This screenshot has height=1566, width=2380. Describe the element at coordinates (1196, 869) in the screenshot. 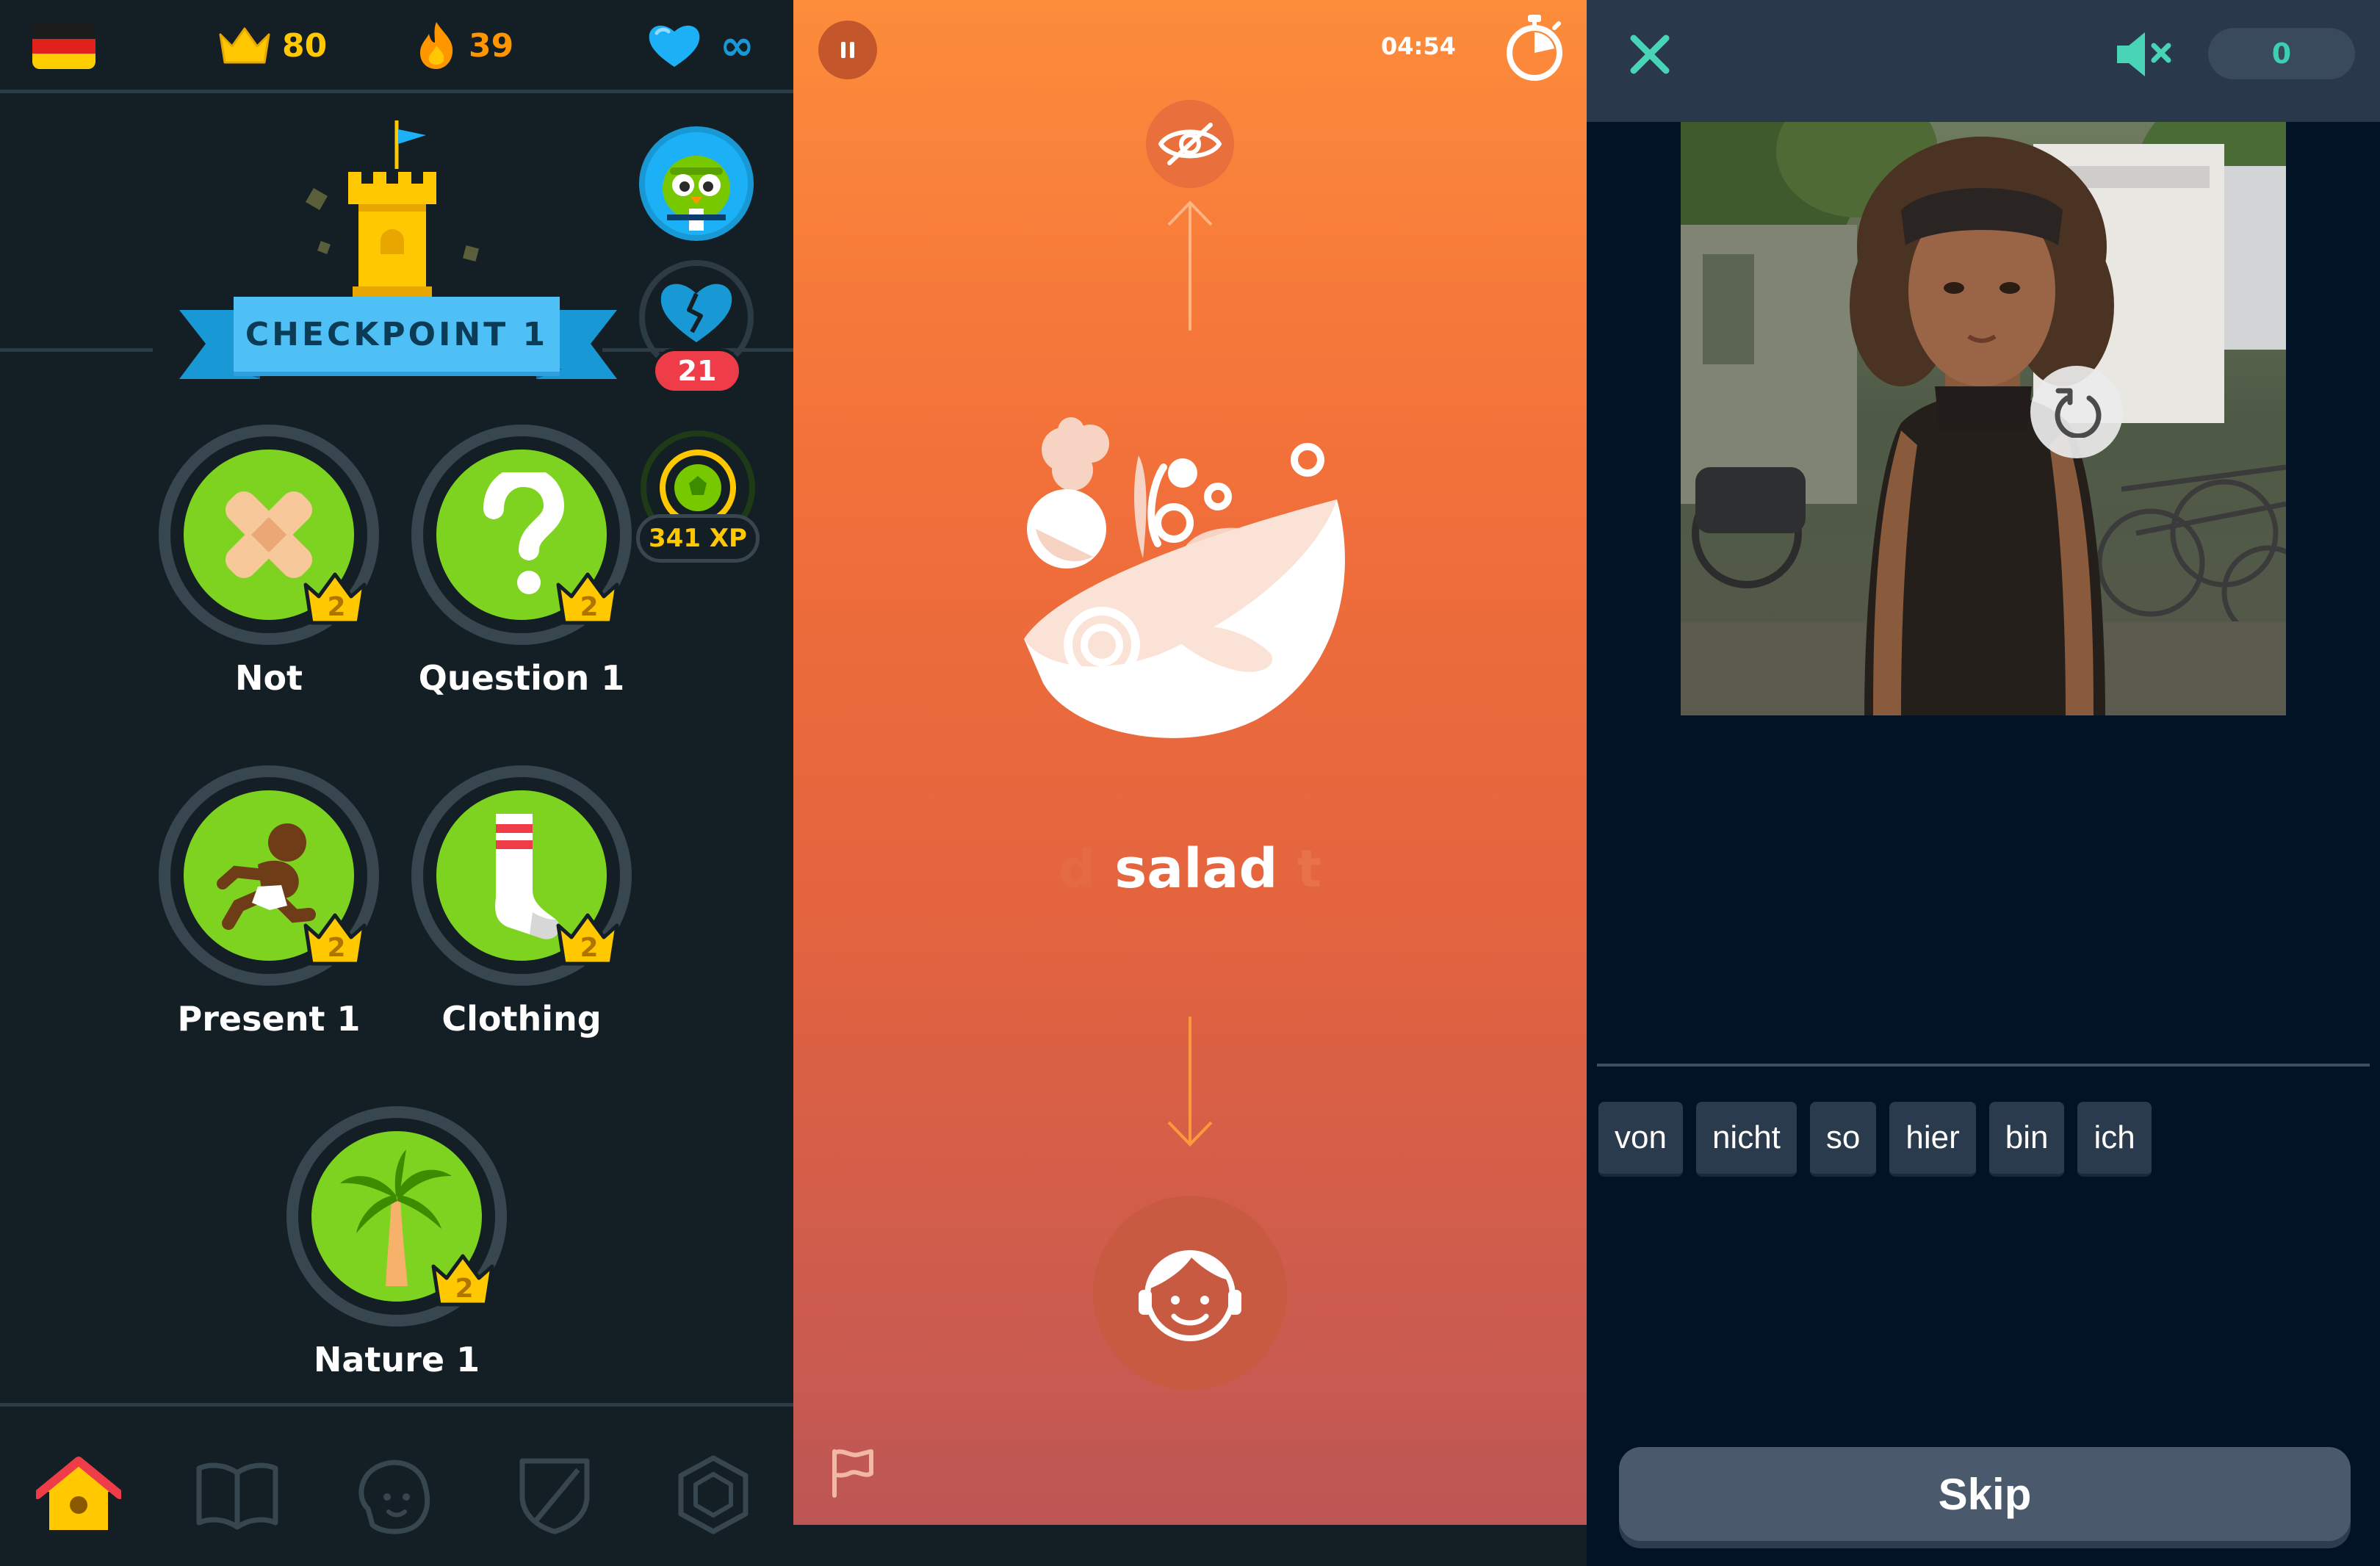

I see `current-word: salad` at that location.